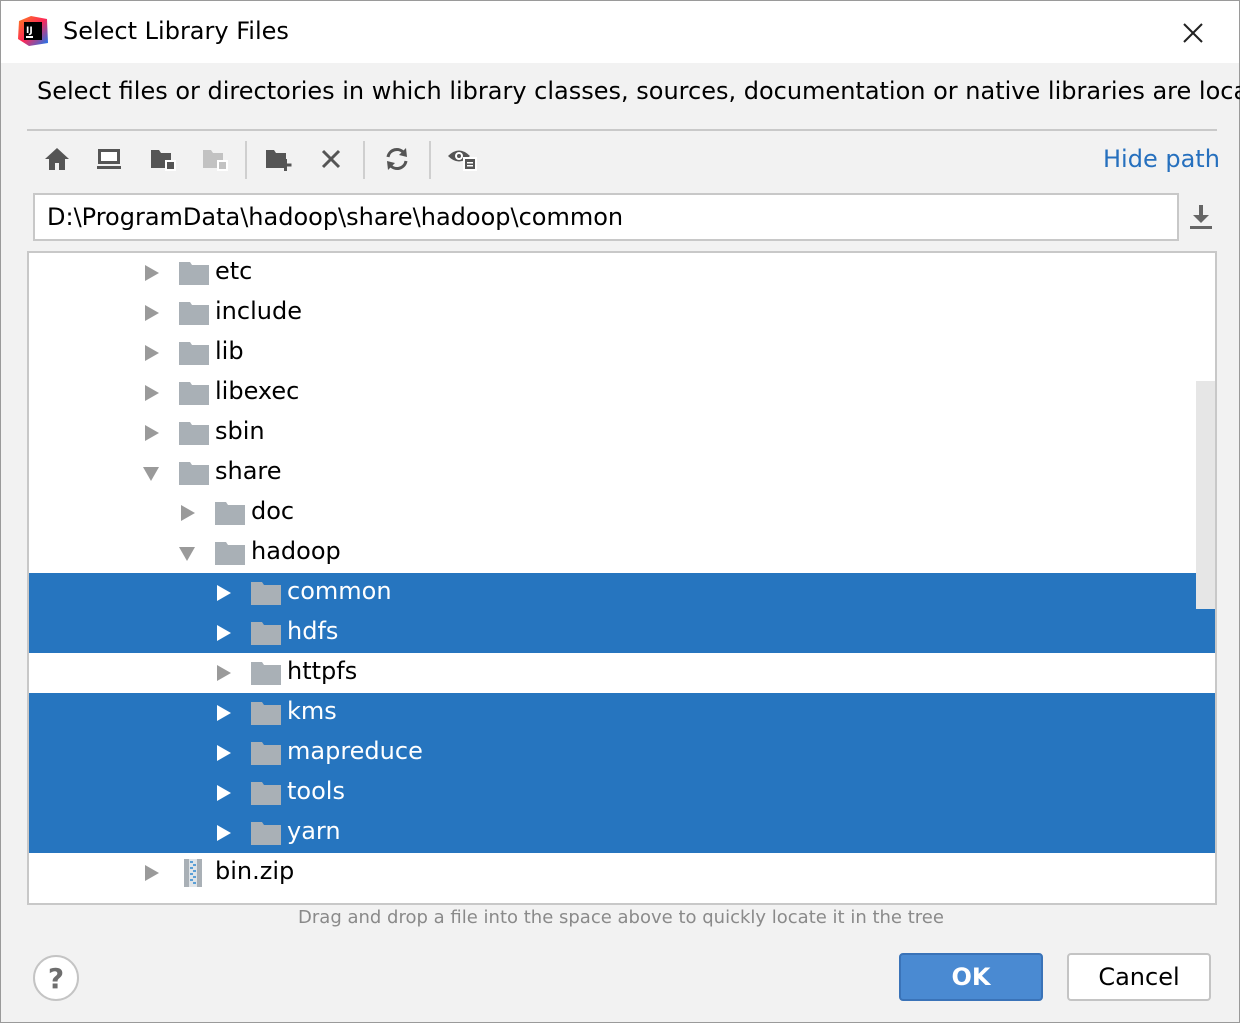 This screenshot has width=1240, height=1023. I want to click on tree-item-tools: tools, so click(622, 793).